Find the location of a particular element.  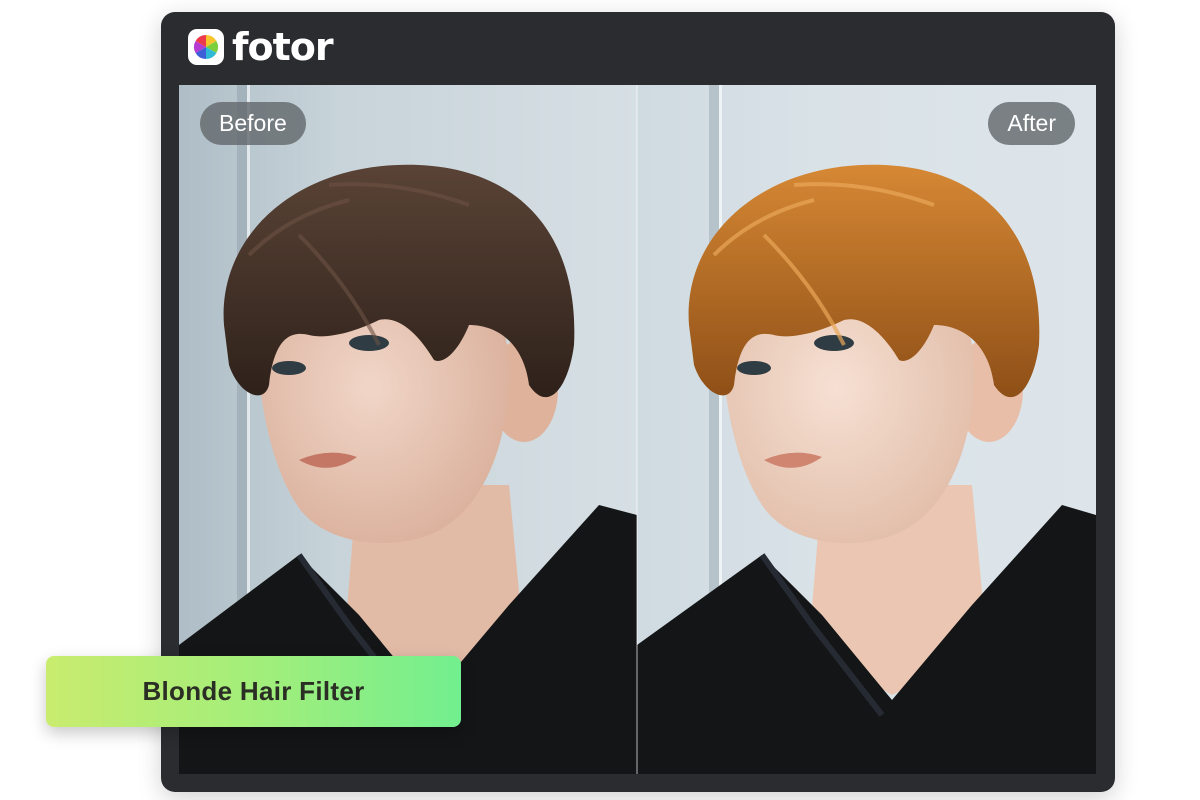

blonde-hair-filter-badge: Blonde Hair Filter is located at coordinates (253, 691).